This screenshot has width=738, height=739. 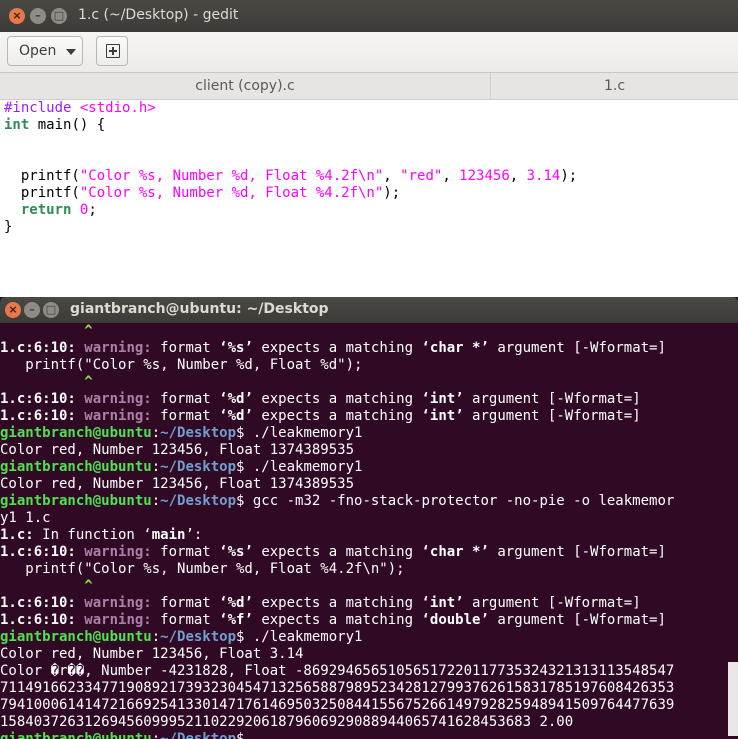 What do you see at coordinates (55, 125) in the screenshot?
I see `code-line: int main() {` at bounding box center [55, 125].